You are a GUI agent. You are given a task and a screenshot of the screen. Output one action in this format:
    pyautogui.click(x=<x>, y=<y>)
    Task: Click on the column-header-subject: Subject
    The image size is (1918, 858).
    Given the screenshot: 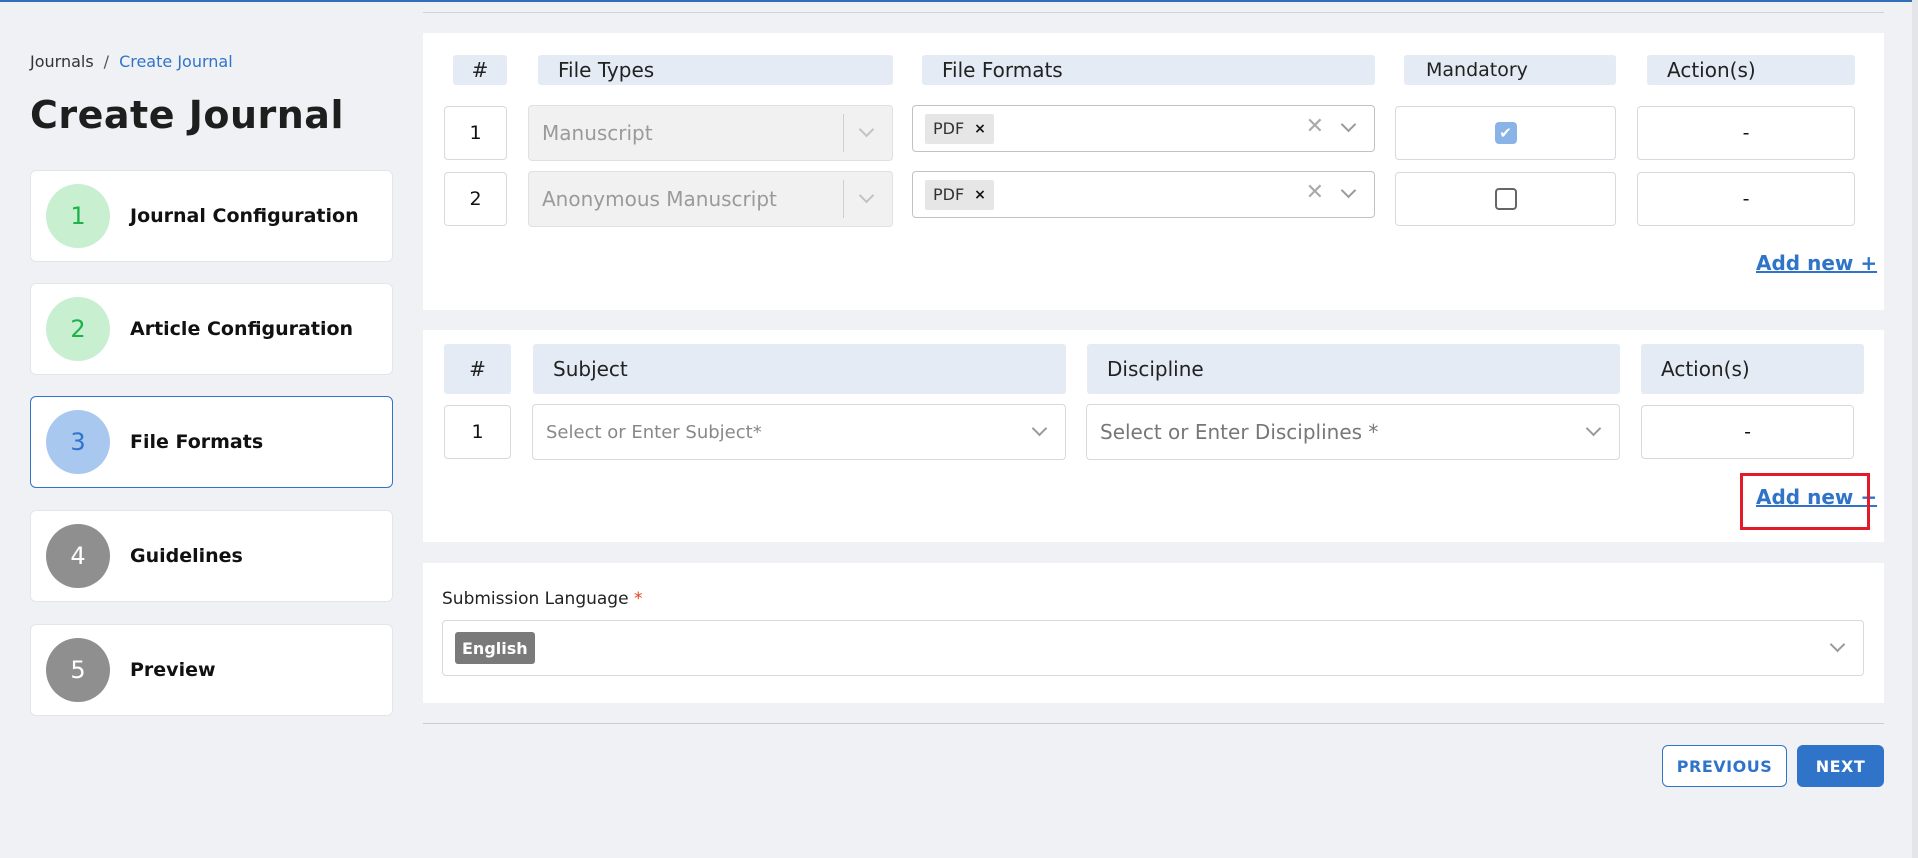 What is the action you would take?
    pyautogui.click(x=799, y=369)
    